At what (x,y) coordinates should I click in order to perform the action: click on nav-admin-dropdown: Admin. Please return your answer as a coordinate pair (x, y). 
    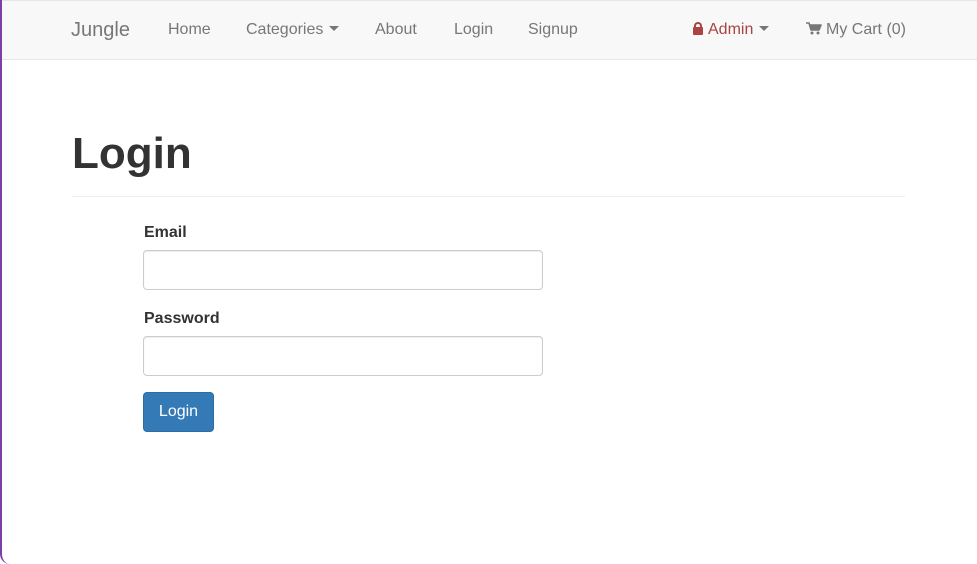
    Looking at the image, I should click on (731, 30).